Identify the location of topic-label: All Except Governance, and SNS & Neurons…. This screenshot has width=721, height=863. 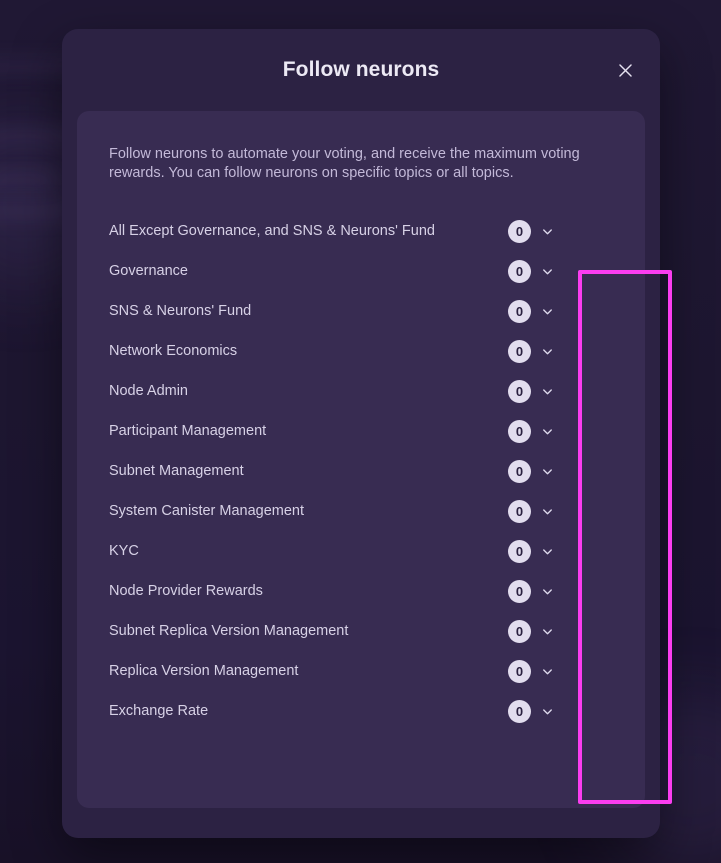
(272, 231).